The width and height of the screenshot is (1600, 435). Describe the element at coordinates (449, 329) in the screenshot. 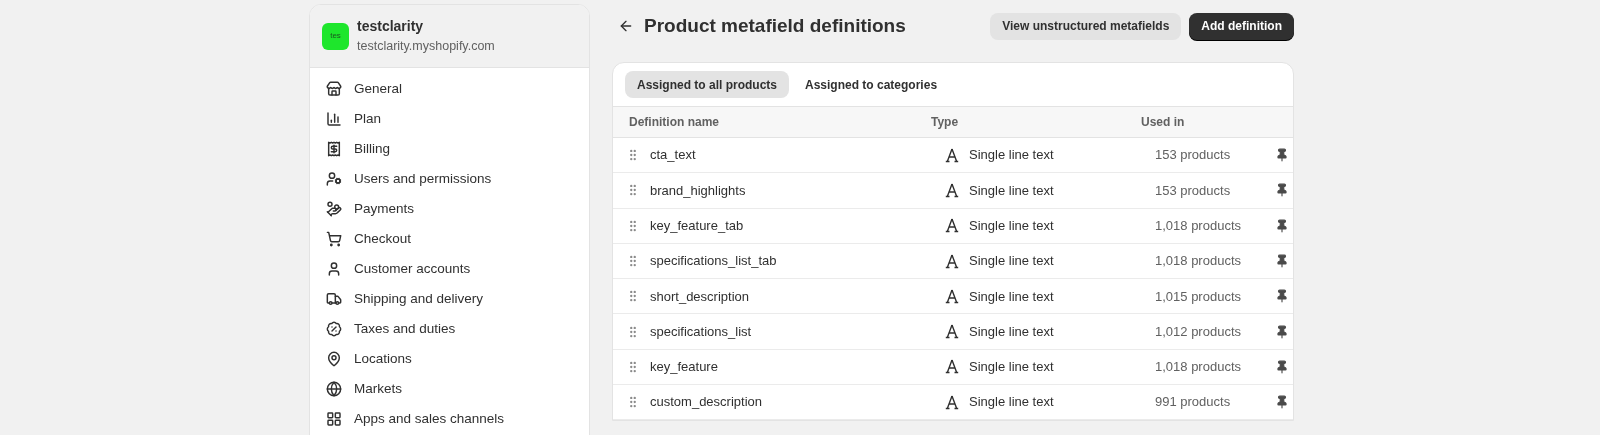

I see `sidebar-item: Taxes and duties` at that location.